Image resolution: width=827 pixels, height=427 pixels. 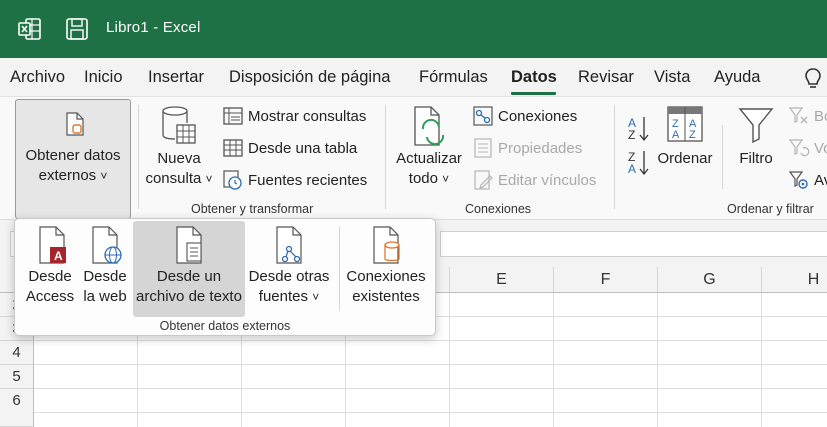 I want to click on tab-ayuda: Ayuda, so click(x=737, y=77).